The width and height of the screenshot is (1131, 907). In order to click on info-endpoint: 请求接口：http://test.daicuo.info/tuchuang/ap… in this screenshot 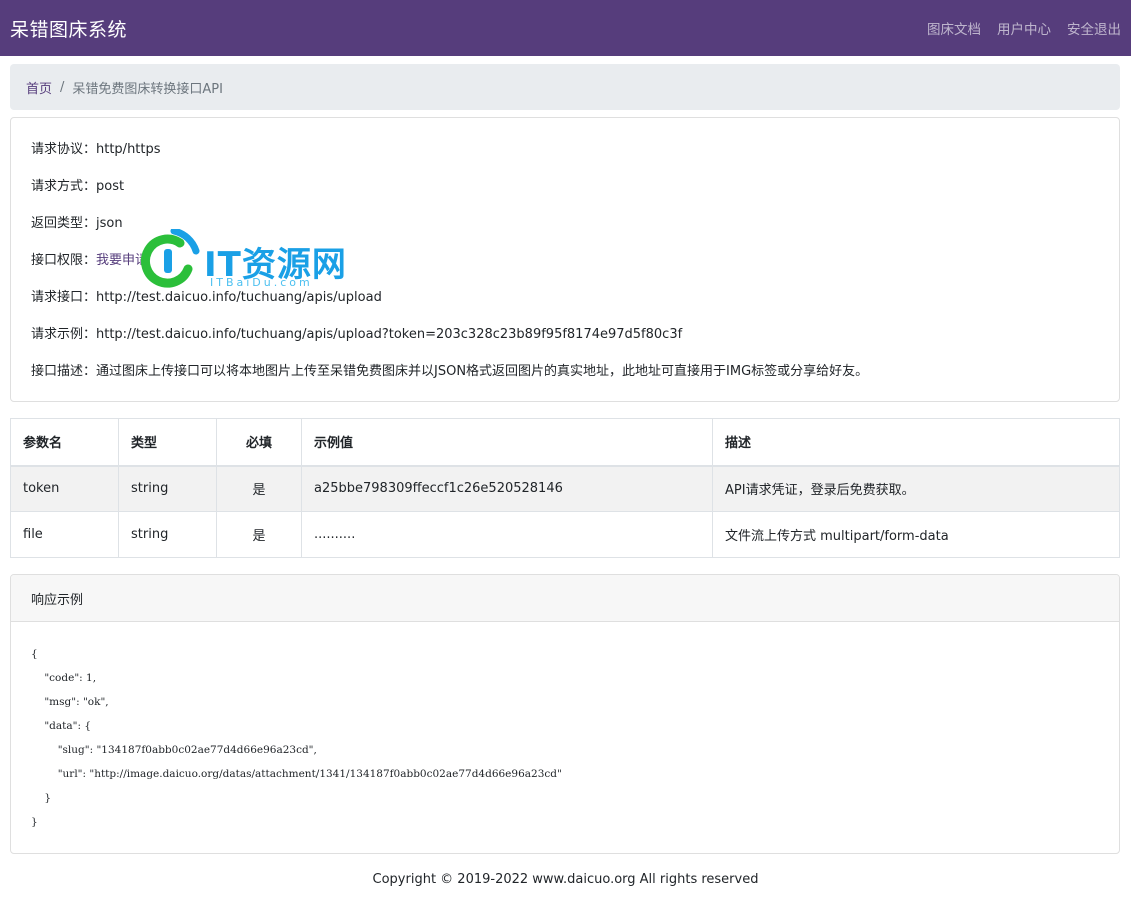, I will do `click(206, 297)`.